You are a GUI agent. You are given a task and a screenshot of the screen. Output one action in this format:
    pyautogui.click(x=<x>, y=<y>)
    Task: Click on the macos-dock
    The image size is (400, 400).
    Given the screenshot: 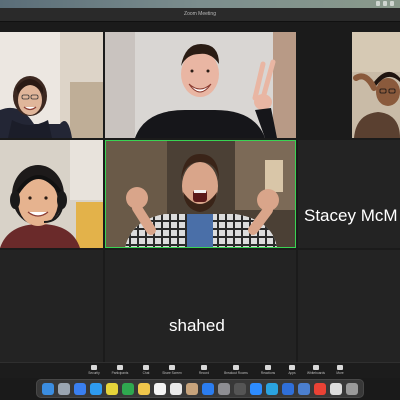 What is the action you would take?
    pyautogui.click(x=200, y=388)
    